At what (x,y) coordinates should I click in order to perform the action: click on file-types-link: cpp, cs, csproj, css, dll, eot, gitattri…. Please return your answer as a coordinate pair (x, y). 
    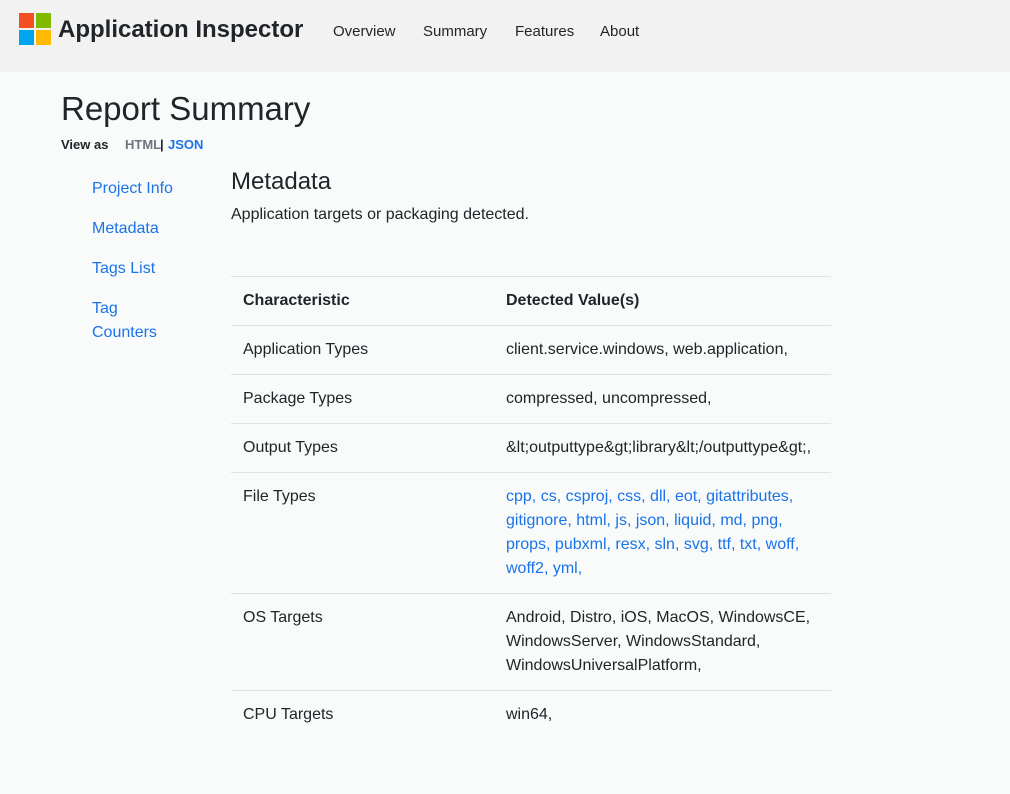
    Looking at the image, I should click on (652, 532).